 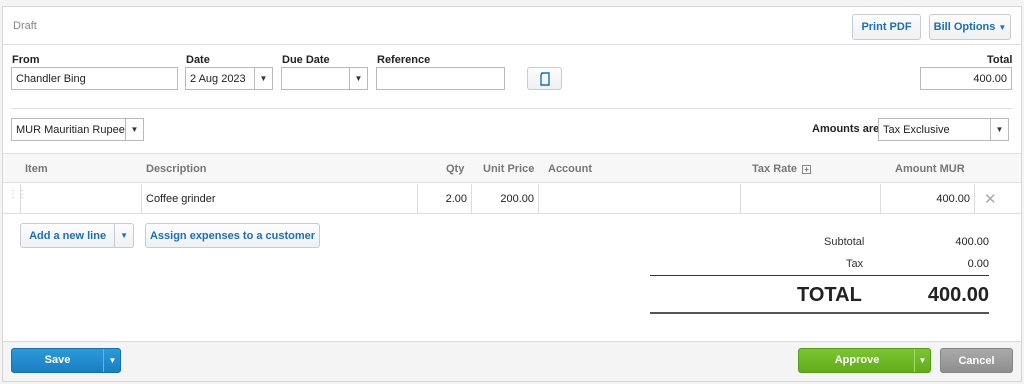 I want to click on save-label: Save, so click(x=57, y=360).